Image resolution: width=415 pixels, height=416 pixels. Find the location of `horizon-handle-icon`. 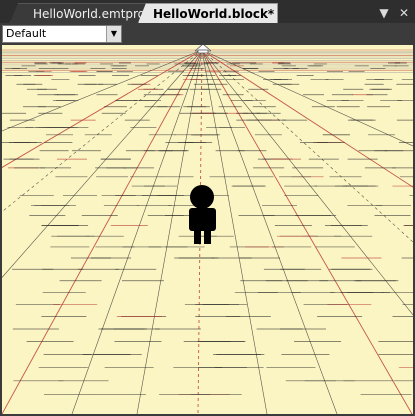

horizon-handle-icon is located at coordinates (203, 49).